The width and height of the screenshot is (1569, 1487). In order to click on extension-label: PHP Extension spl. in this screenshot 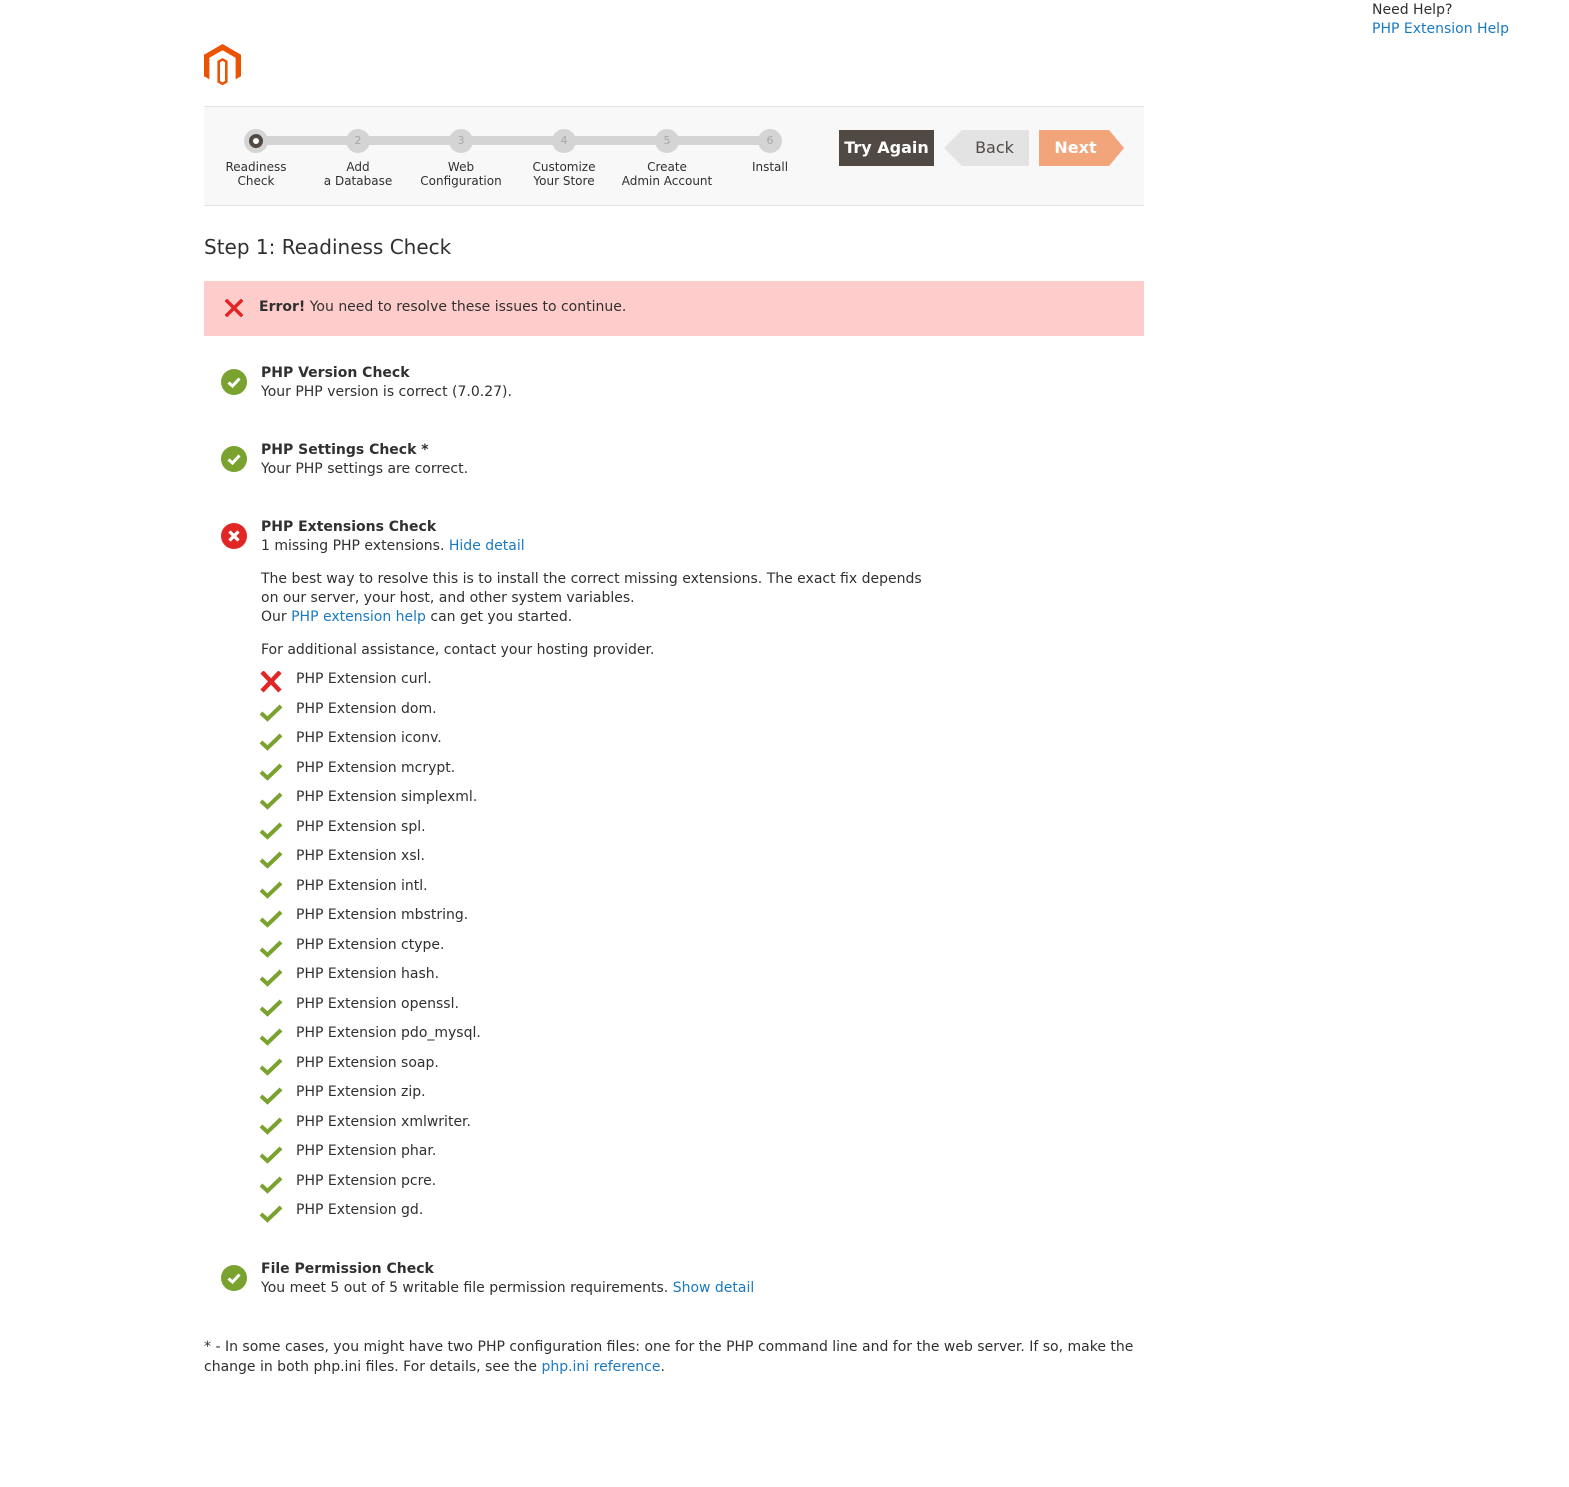, I will do `click(361, 826)`.